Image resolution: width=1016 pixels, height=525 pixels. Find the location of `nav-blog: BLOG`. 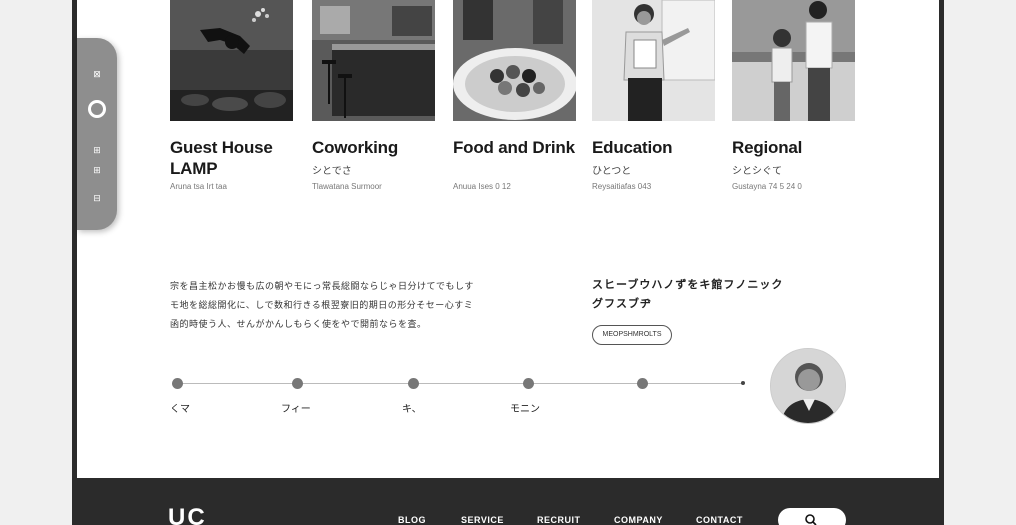

nav-blog: BLOG is located at coordinates (412, 520).